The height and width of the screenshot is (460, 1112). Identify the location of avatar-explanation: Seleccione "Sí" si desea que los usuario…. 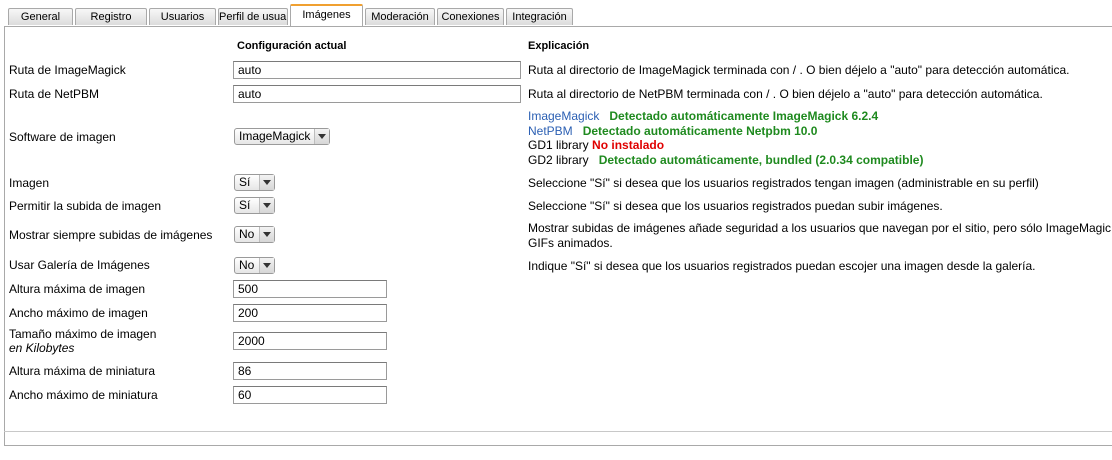
(783, 183).